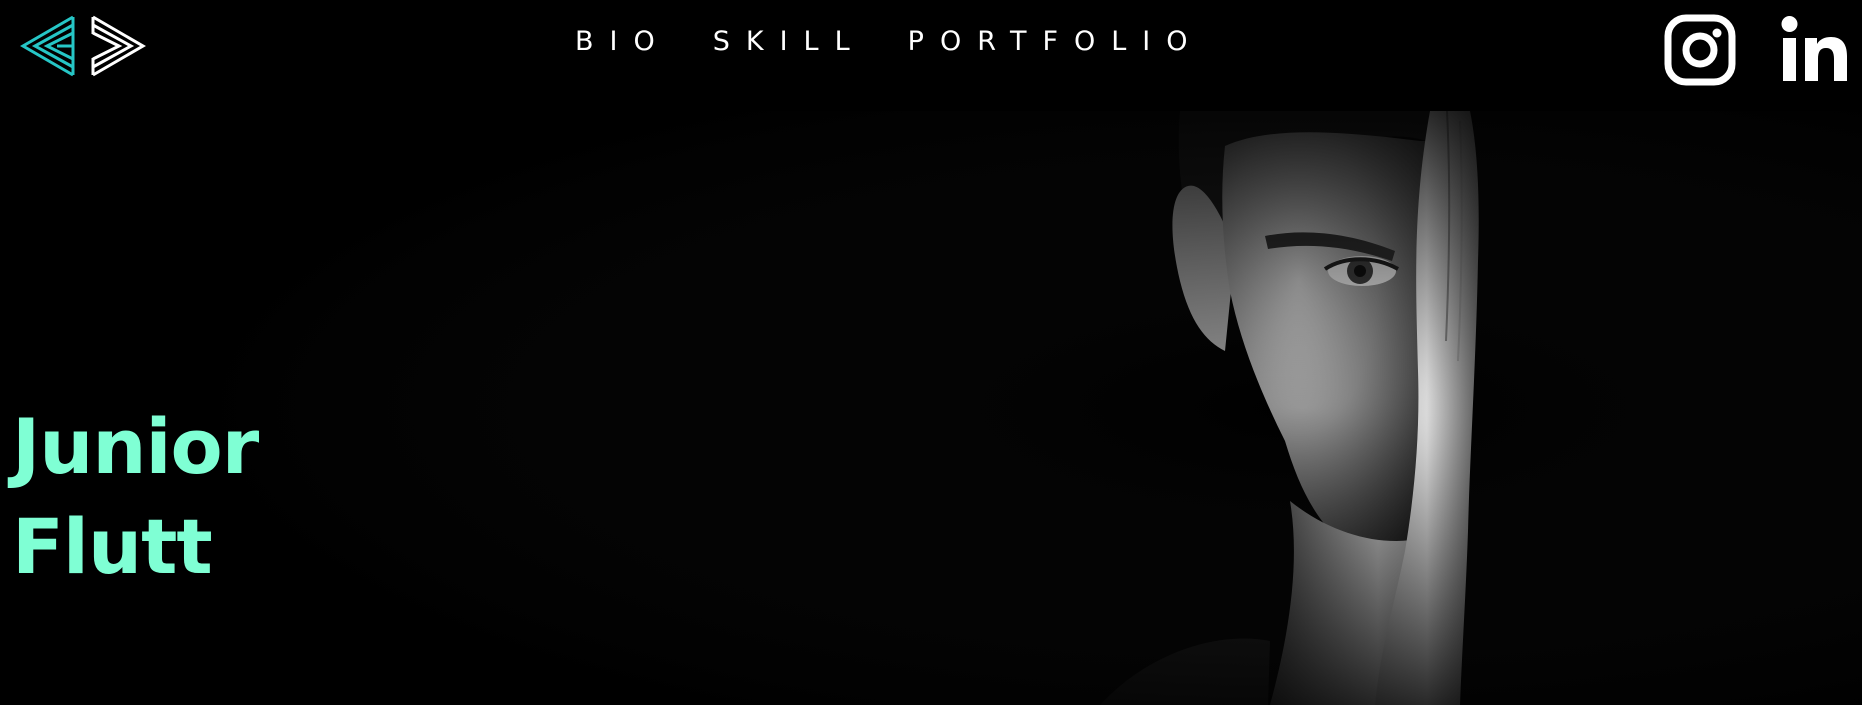 Image resolution: width=1862 pixels, height=705 pixels. What do you see at coordinates (1814, 49) in the screenshot?
I see `linkedin-icon` at bounding box center [1814, 49].